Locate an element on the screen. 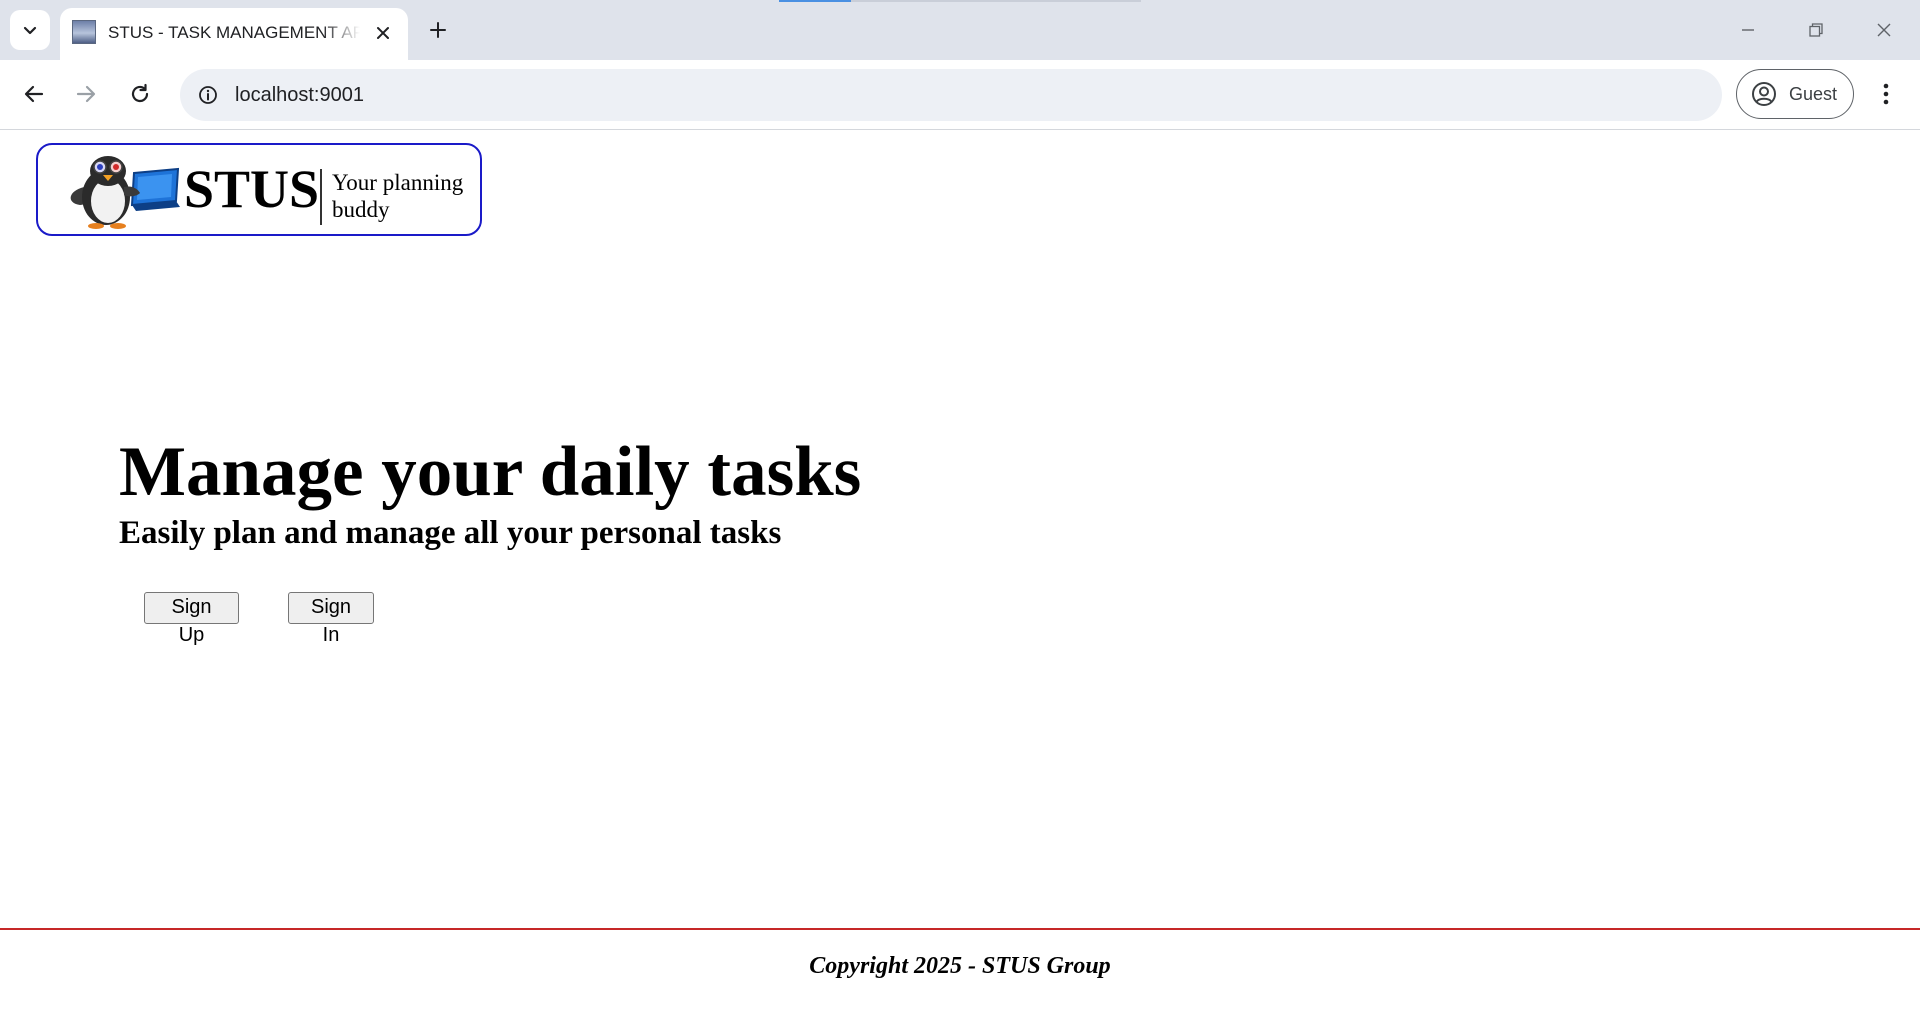  info-icon is located at coordinates (208, 95).